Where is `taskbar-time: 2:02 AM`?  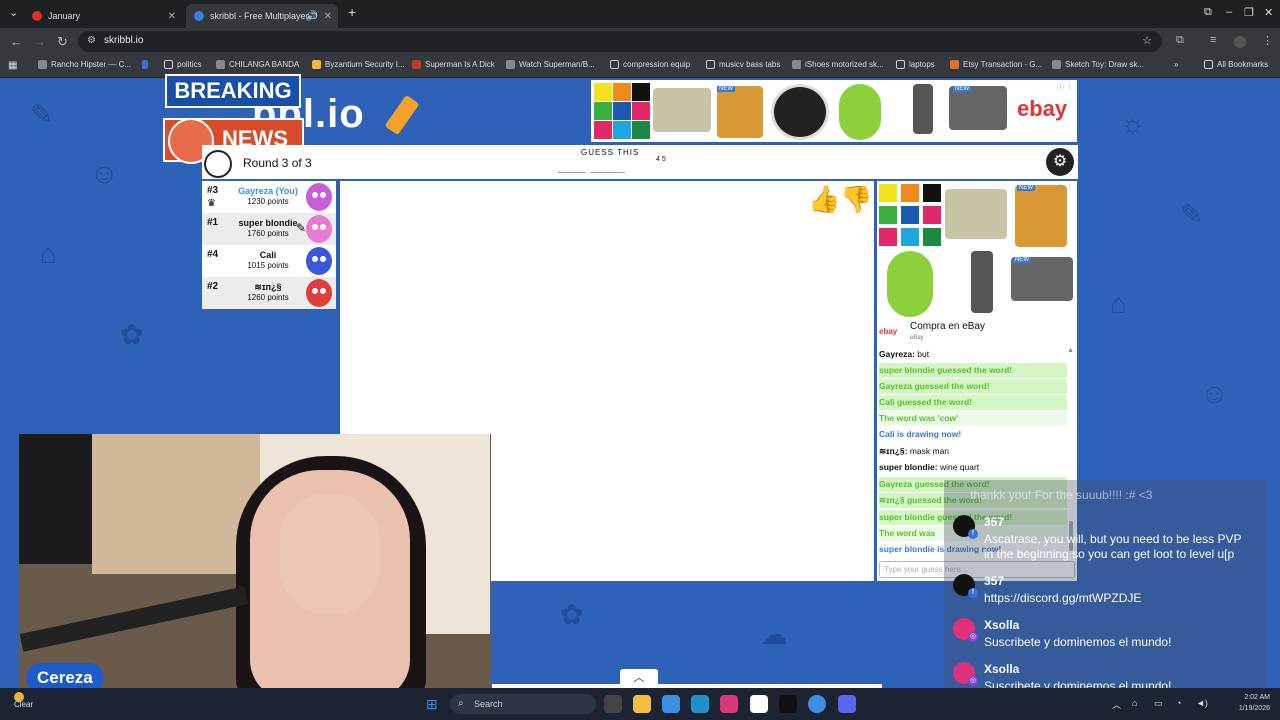
taskbar-time: 2:02 AM is located at coordinates (1248, 697).